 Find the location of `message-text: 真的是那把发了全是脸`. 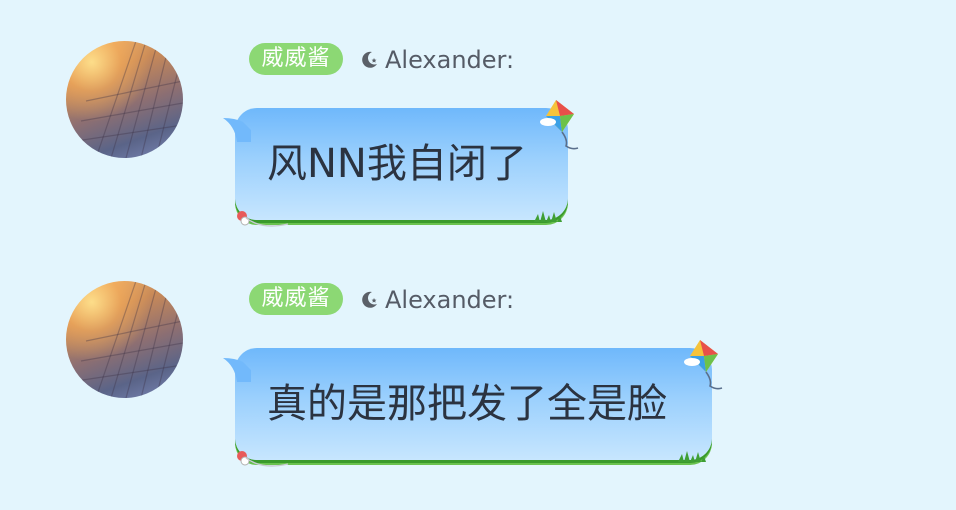

message-text: 真的是那把发了全是脸 is located at coordinates (467, 404).